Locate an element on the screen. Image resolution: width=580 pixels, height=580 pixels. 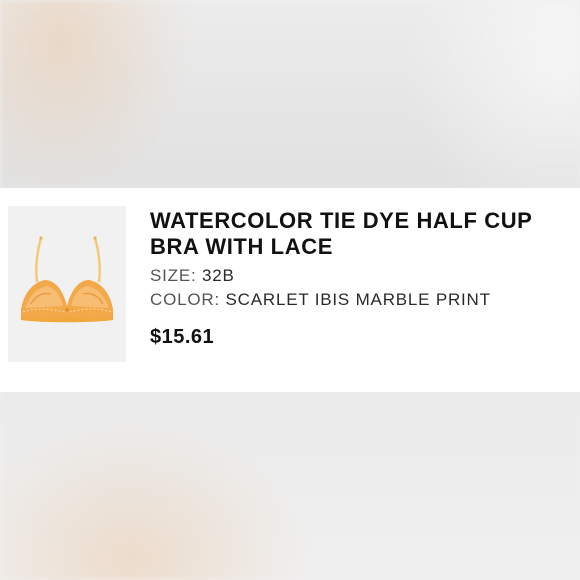
size-label: SIZE: is located at coordinates (173, 275).